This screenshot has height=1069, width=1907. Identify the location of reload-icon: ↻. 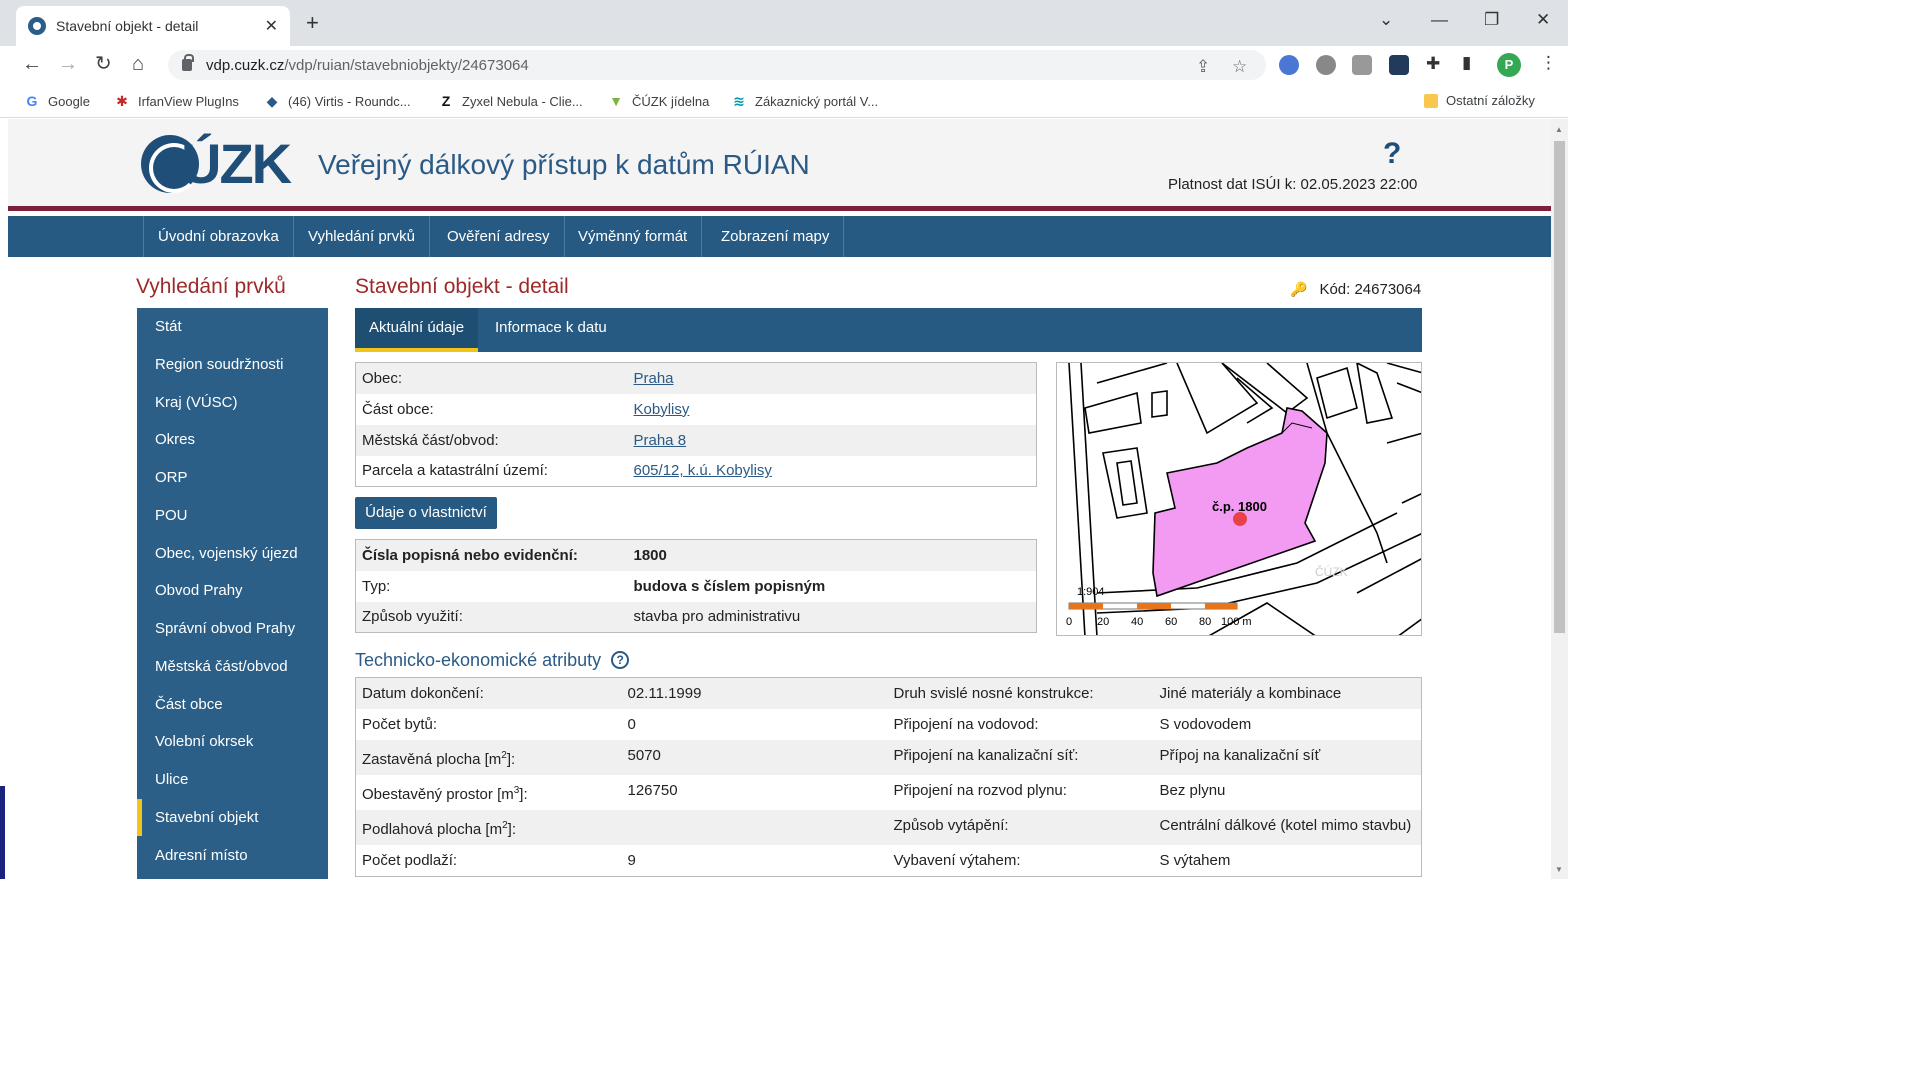
(103, 64).